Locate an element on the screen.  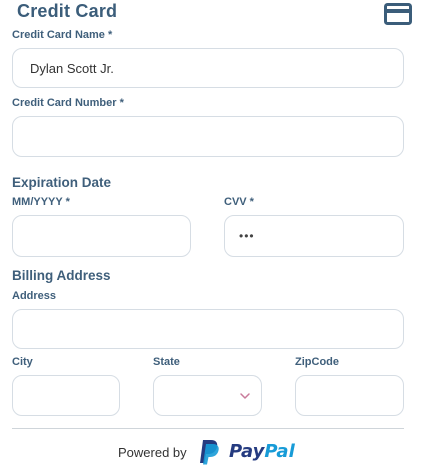
credit-card-icon is located at coordinates (398, 14).